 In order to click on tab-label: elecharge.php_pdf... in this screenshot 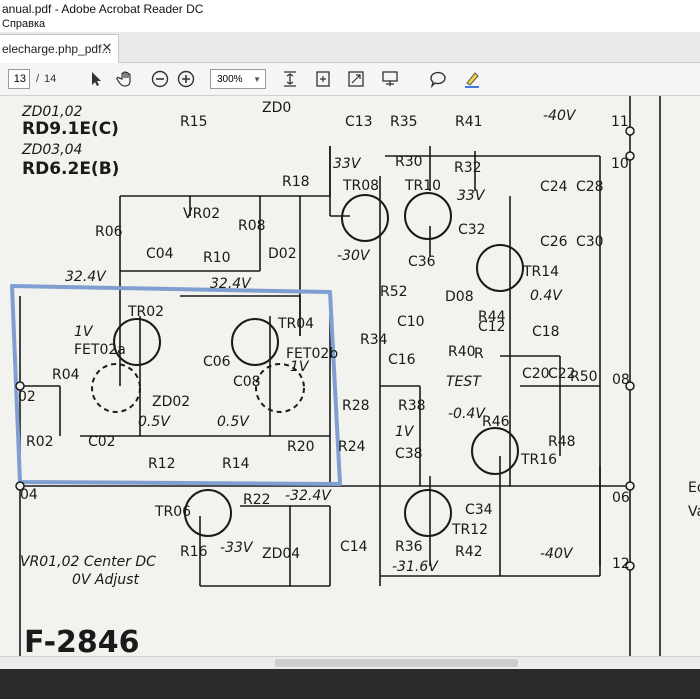, I will do `click(57, 49)`.